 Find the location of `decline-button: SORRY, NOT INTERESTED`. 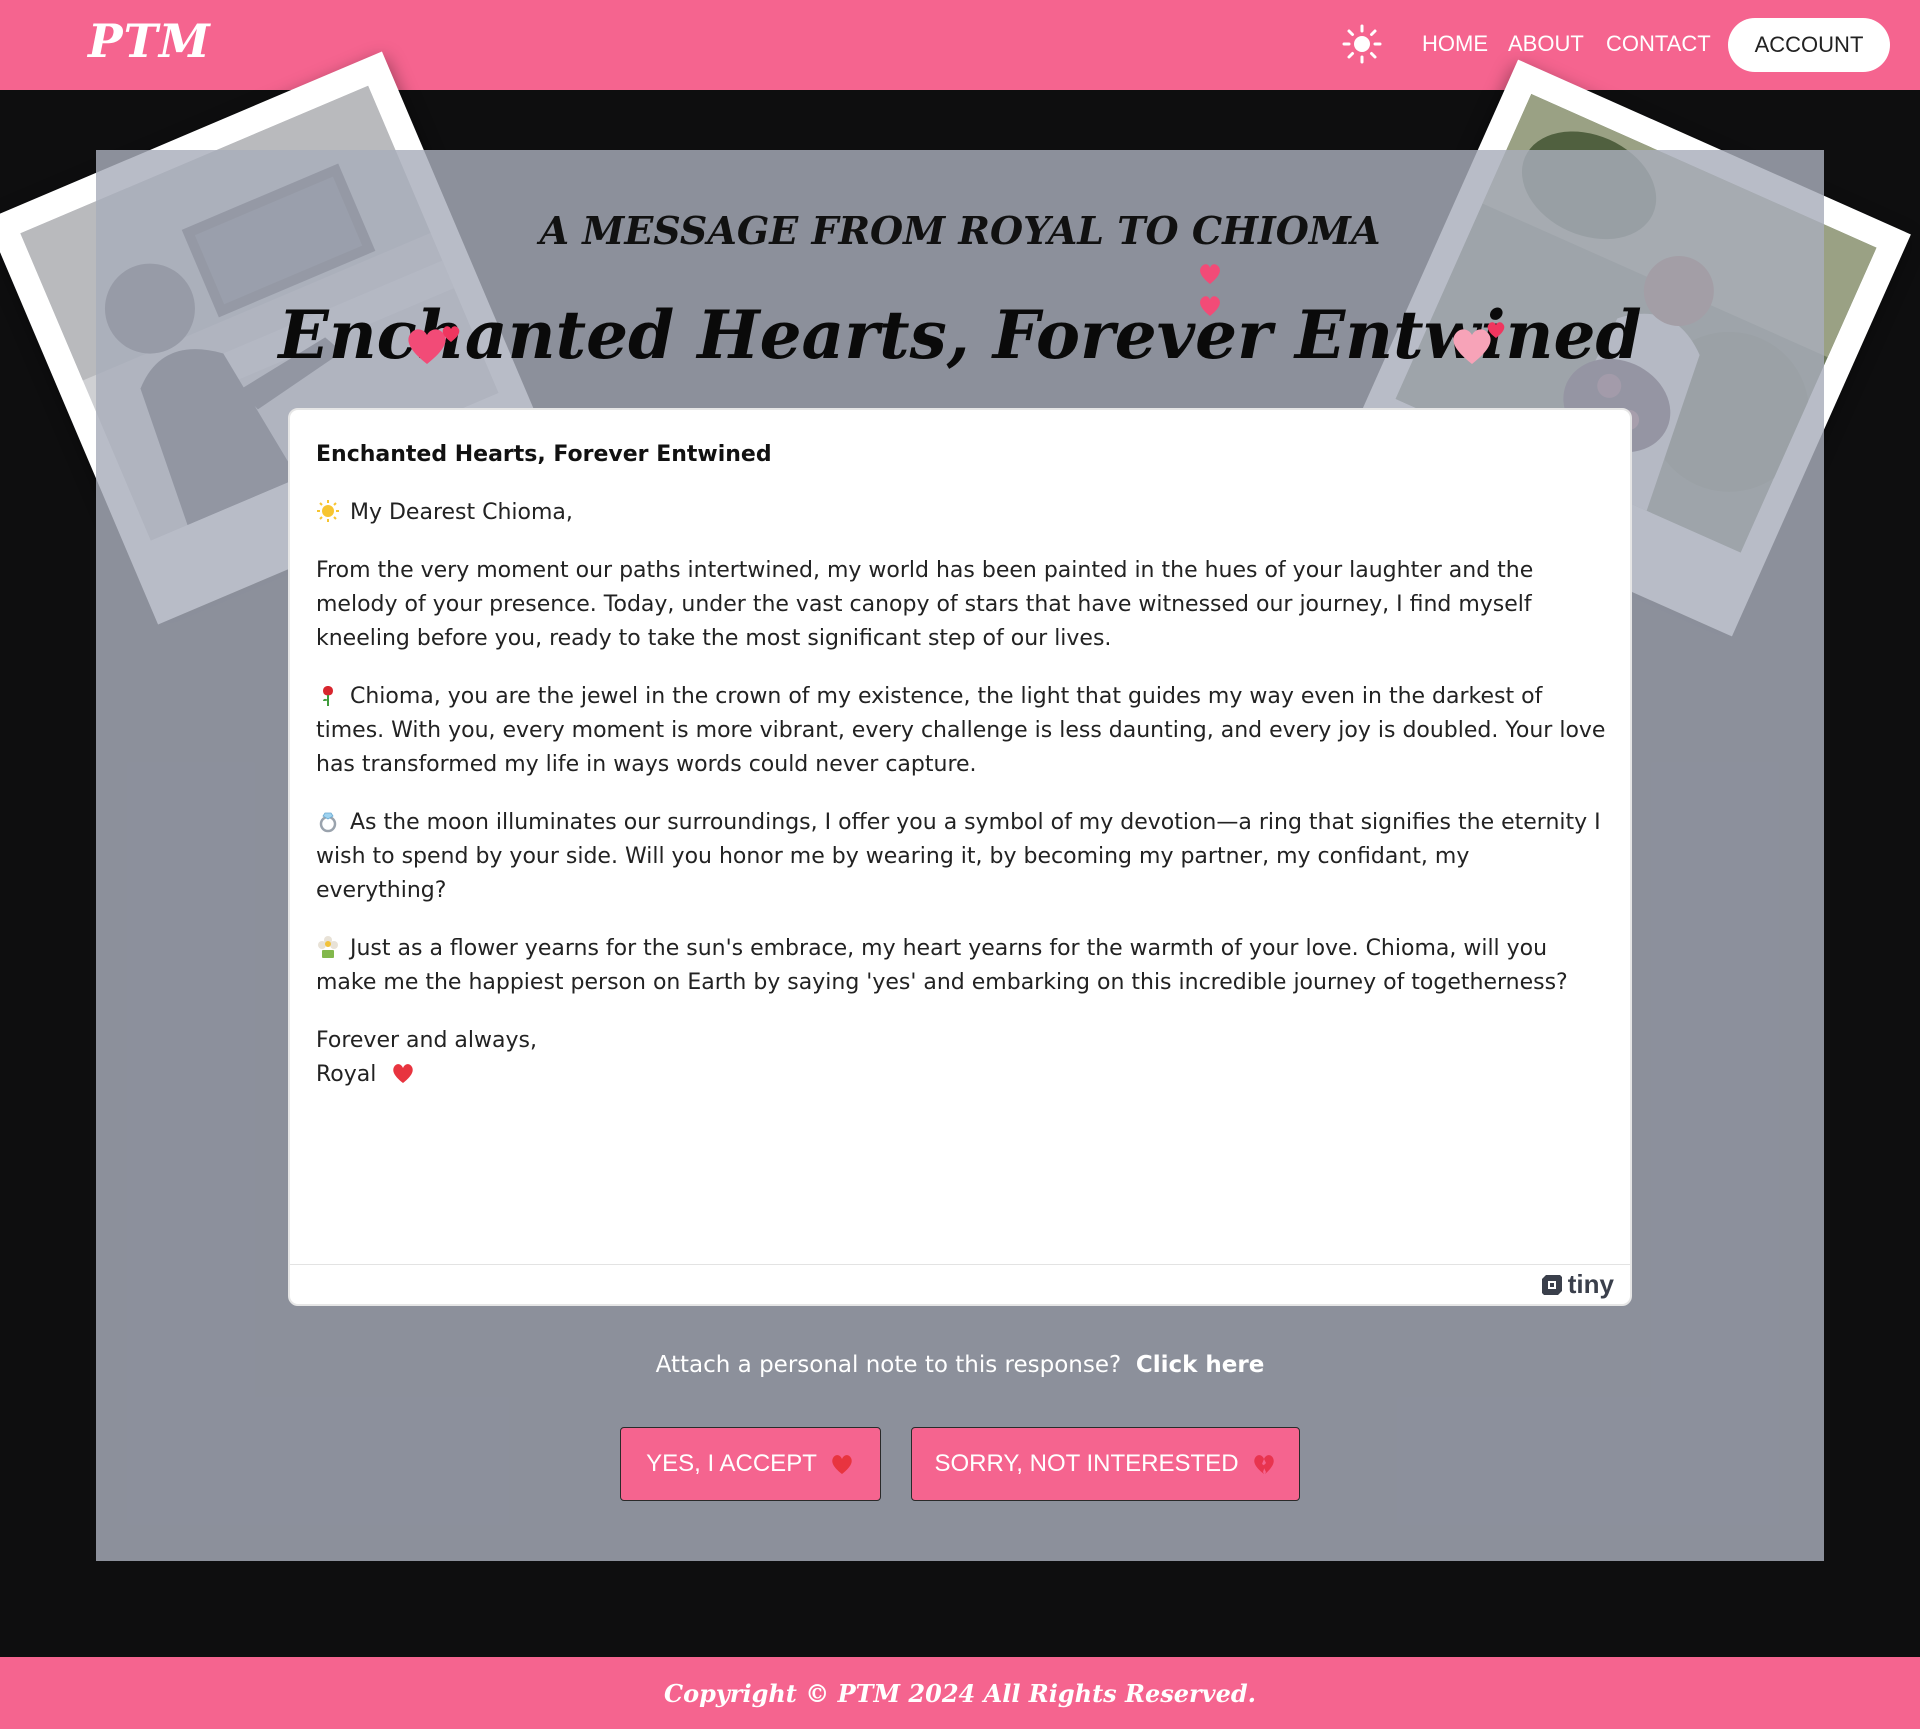

decline-button: SORRY, NOT INTERESTED is located at coordinates (1105, 1464).